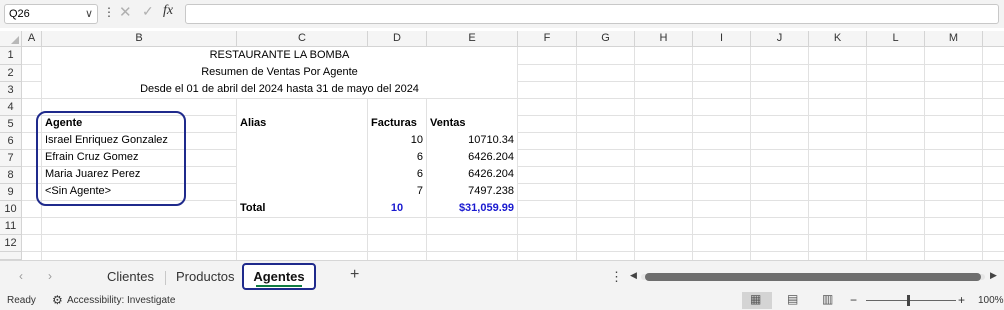 This screenshot has width=1004, height=310. Describe the element at coordinates (302, 39) in the screenshot. I see `column-header: C` at that location.